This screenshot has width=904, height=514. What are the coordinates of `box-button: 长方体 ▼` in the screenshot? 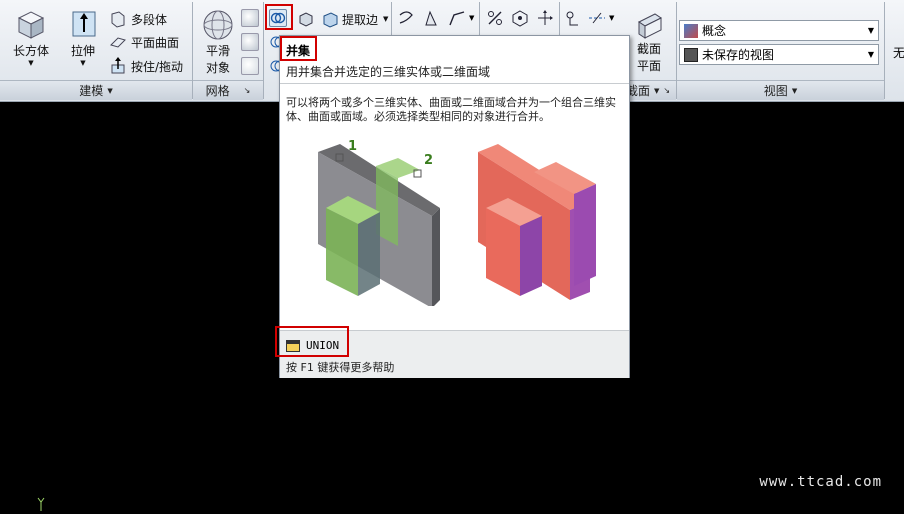 It's located at (31, 36).